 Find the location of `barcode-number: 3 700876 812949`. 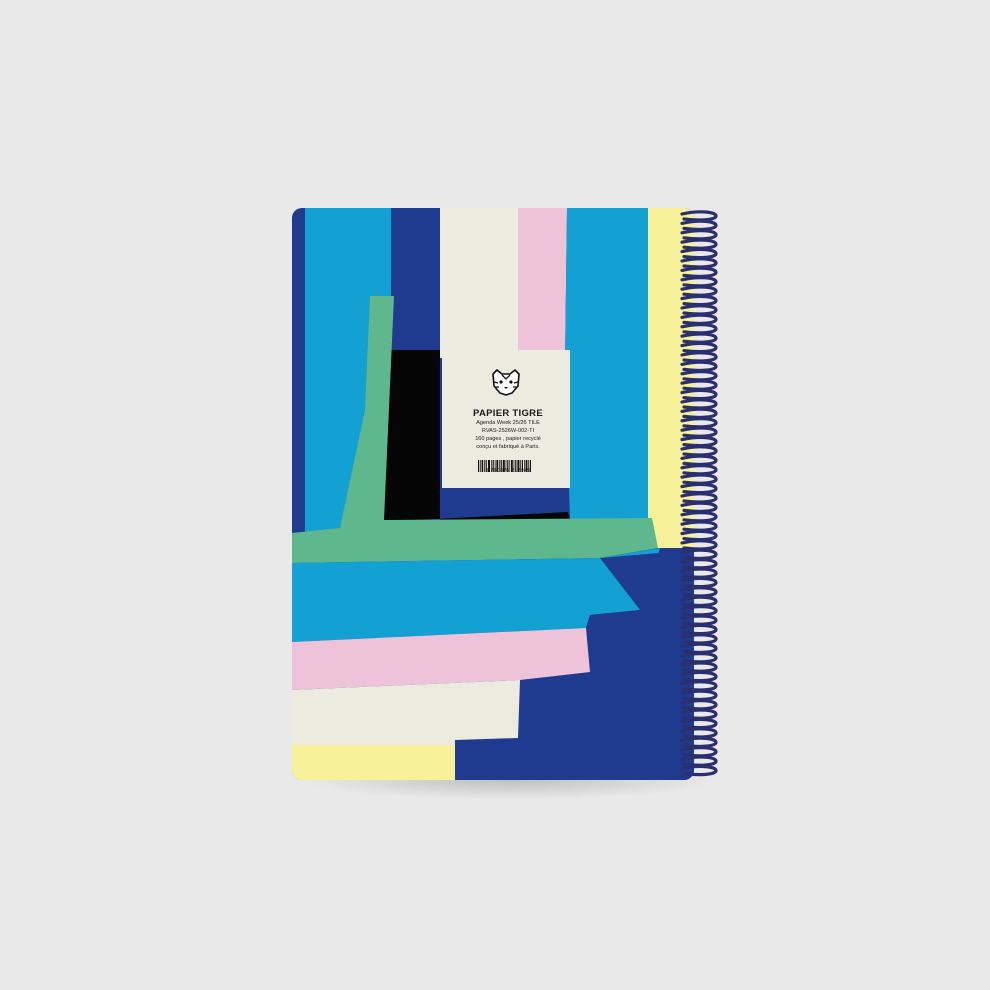

barcode-number: 3 700876 812949 is located at coordinates (508, 471).